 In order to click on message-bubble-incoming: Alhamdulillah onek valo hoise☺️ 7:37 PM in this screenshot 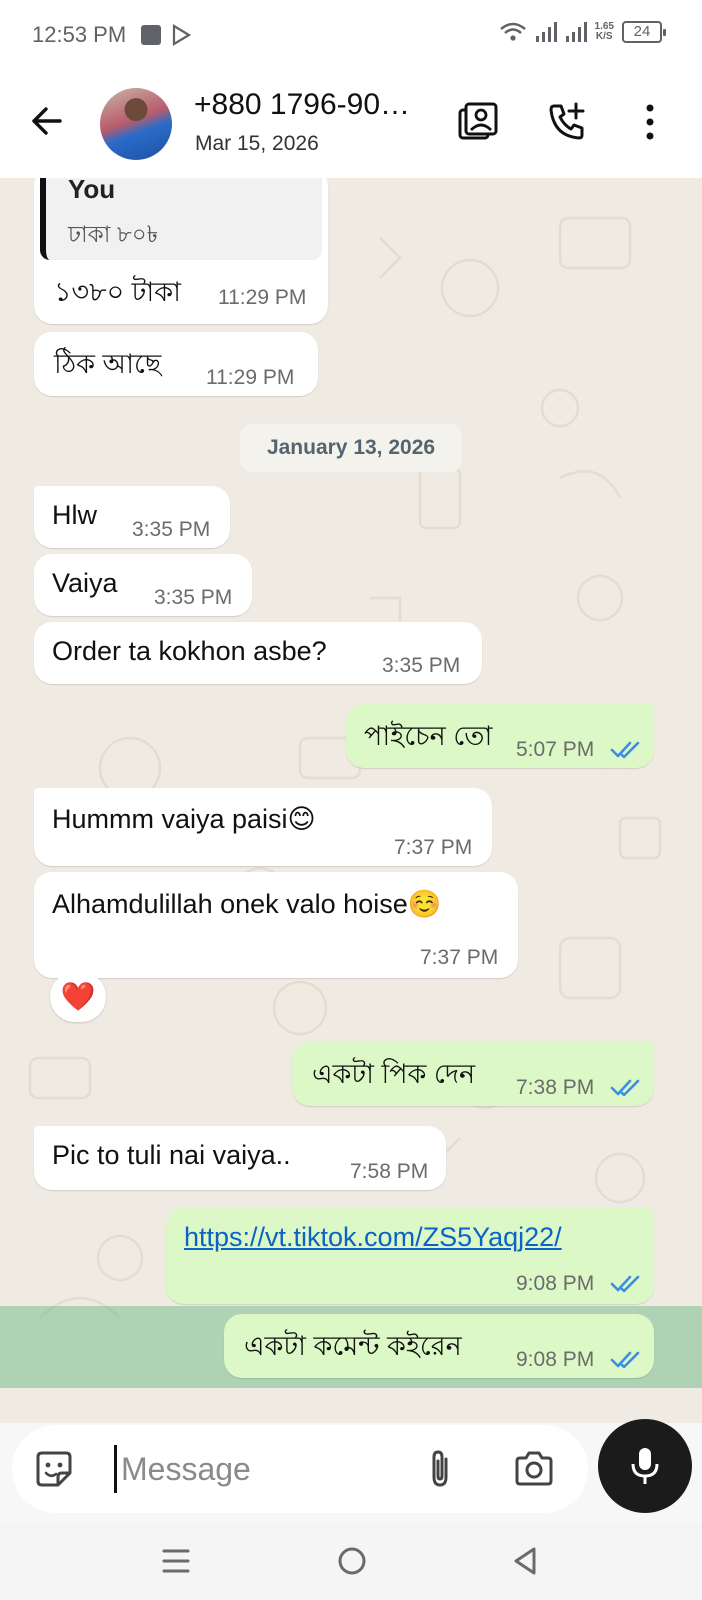, I will do `click(276, 925)`.